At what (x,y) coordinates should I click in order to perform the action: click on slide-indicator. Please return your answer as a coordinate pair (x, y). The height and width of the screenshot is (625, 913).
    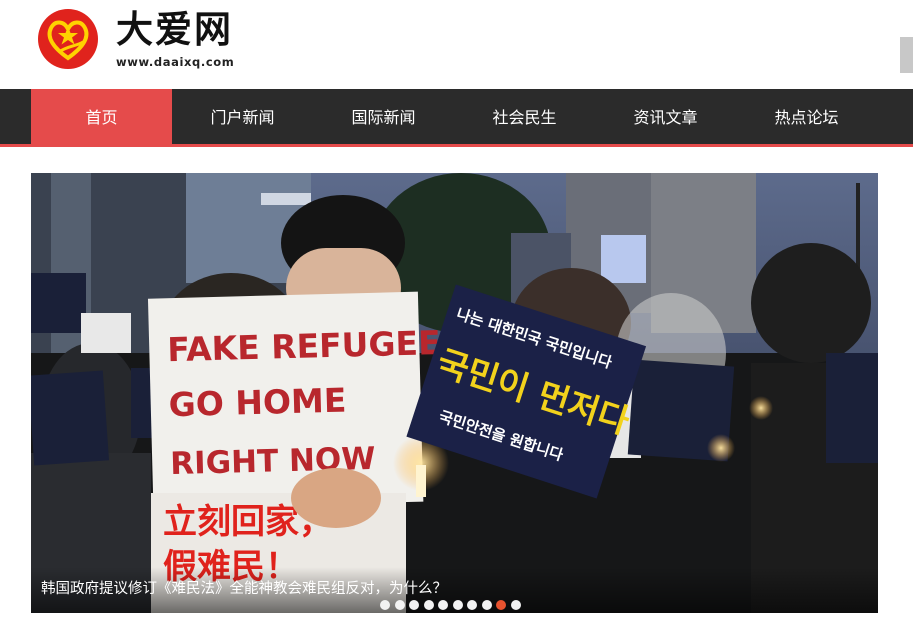
    Looking at the image, I should click on (452, 602).